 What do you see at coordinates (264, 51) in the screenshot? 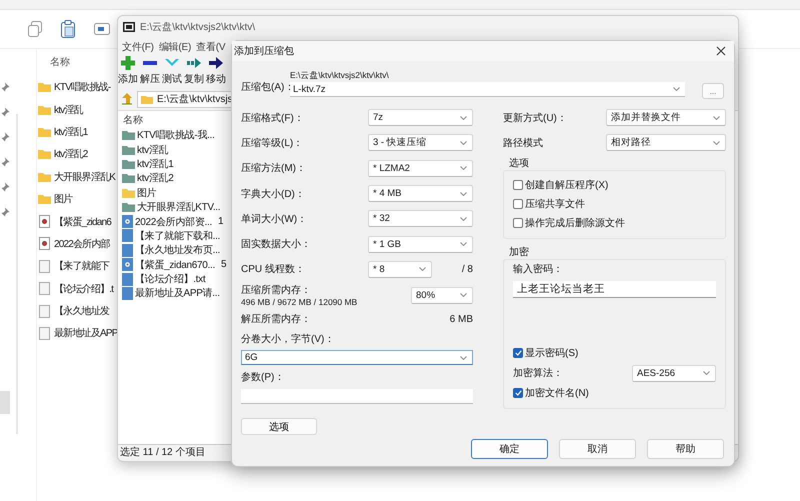
I see `dialog-title: 添加到压缩包` at bounding box center [264, 51].